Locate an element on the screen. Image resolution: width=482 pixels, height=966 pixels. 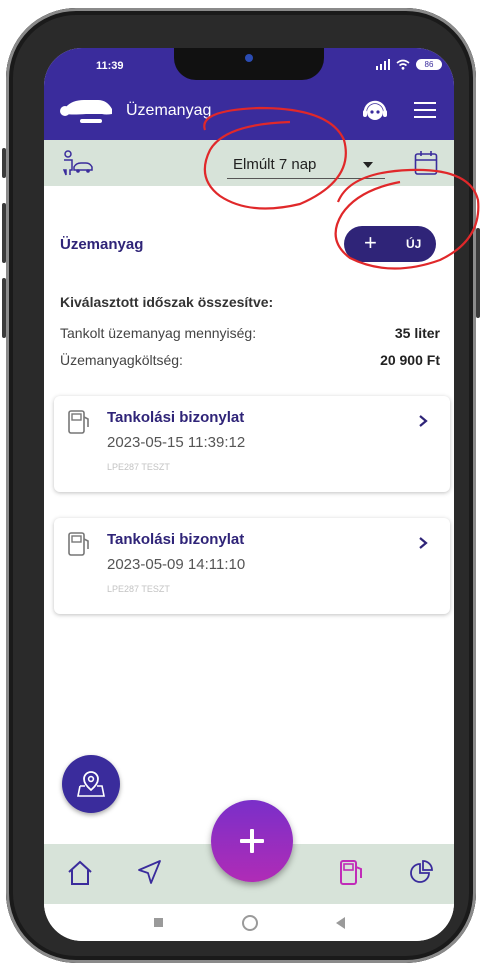
annotation-overlay is located at coordinates (341, 188).